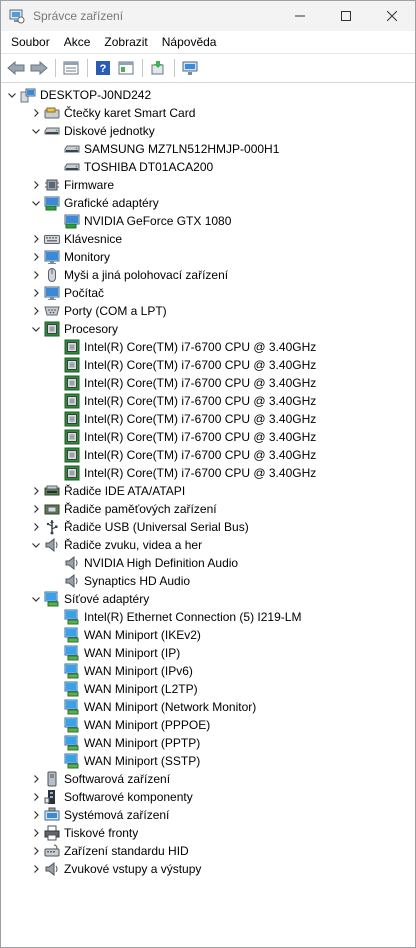 The image size is (416, 948). I want to click on menu-zobrazit: Zobrazit, so click(125, 42).